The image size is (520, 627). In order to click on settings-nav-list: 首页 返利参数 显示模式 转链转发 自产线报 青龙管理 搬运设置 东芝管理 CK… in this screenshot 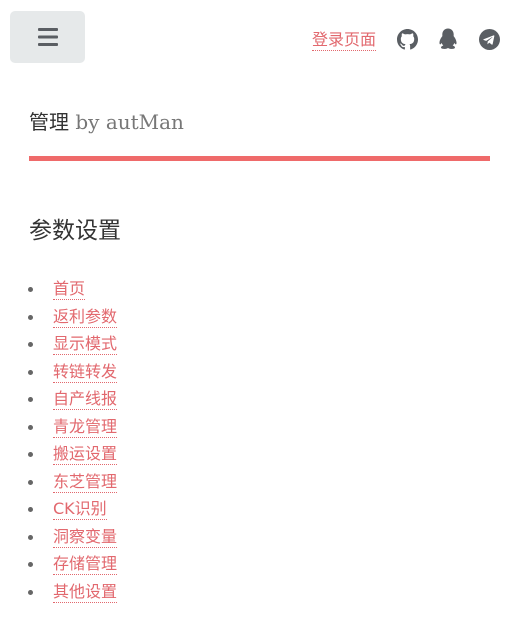, I will do `click(73, 441)`.